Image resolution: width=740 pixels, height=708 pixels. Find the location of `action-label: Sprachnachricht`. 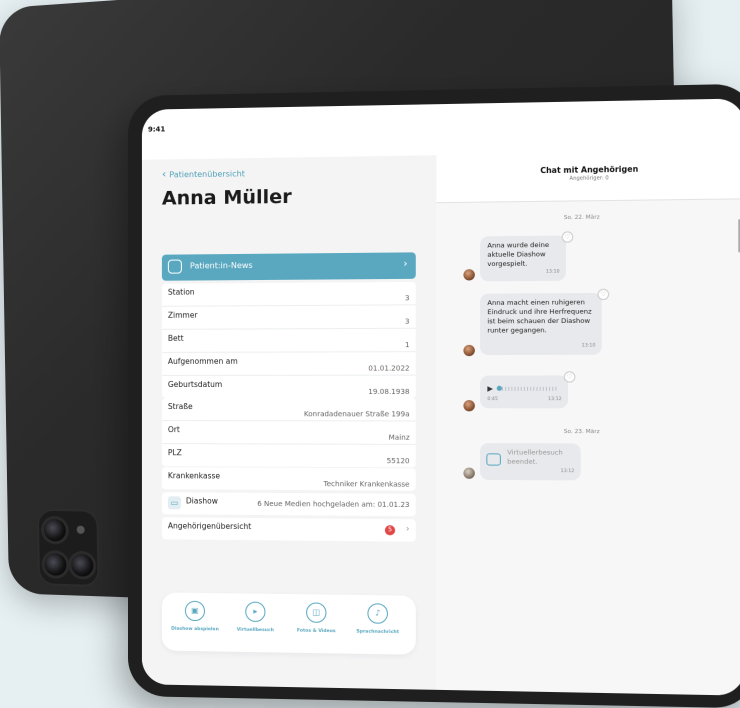

action-label: Sprachnachricht is located at coordinates (378, 632).